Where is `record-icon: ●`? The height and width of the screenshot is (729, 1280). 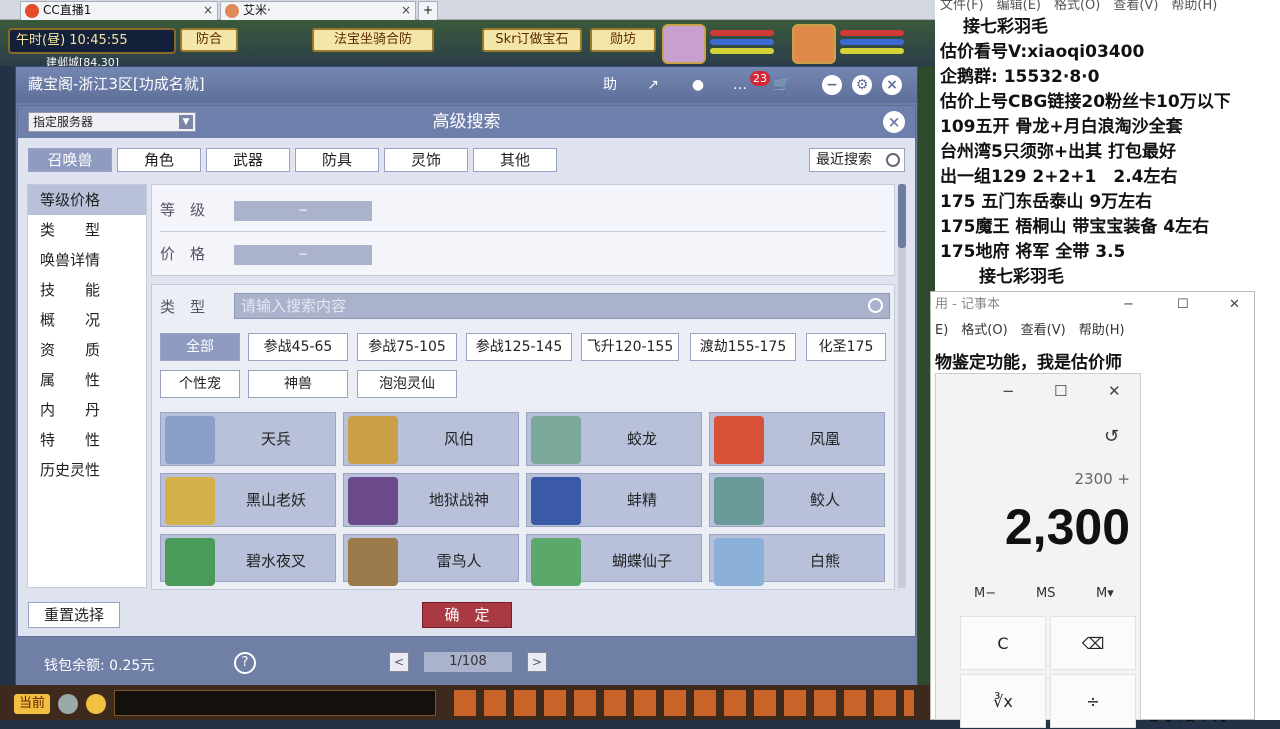
record-icon: ● is located at coordinates (698, 85).